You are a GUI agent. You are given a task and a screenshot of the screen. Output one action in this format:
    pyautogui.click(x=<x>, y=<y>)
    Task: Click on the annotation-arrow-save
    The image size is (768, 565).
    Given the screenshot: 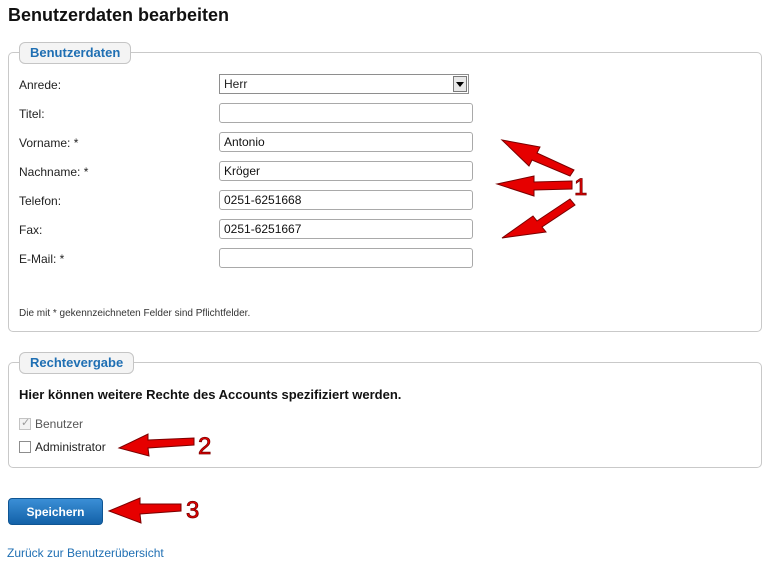 What is the action you would take?
    pyautogui.click(x=144, y=510)
    